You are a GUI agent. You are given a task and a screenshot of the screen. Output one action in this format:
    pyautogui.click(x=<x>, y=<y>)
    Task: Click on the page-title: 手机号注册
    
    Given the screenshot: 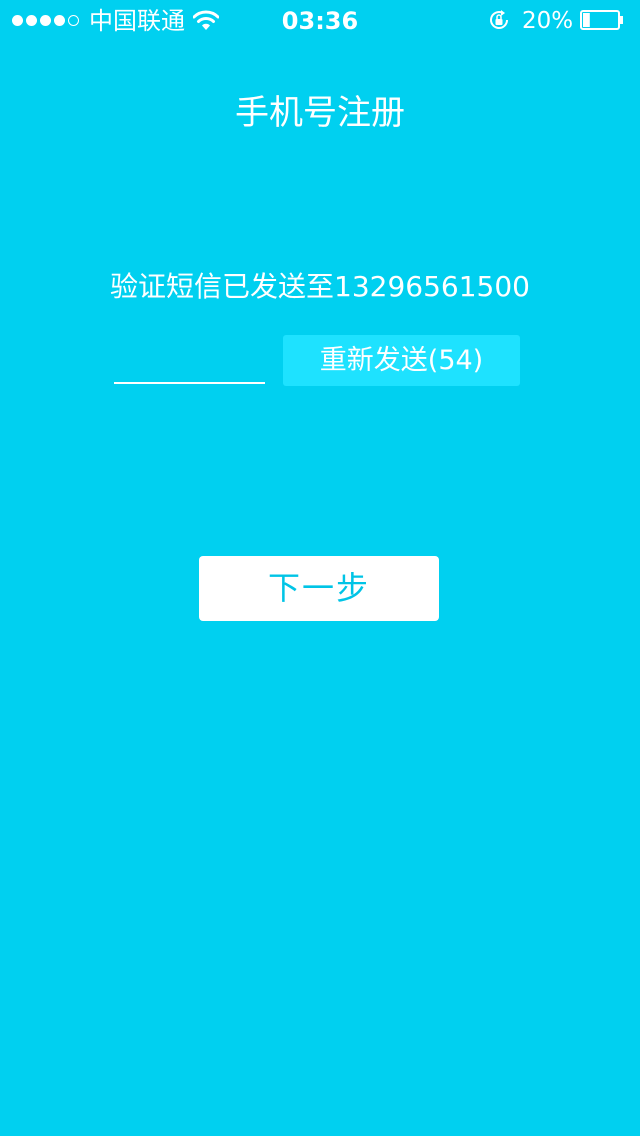 What is the action you would take?
    pyautogui.click(x=320, y=113)
    